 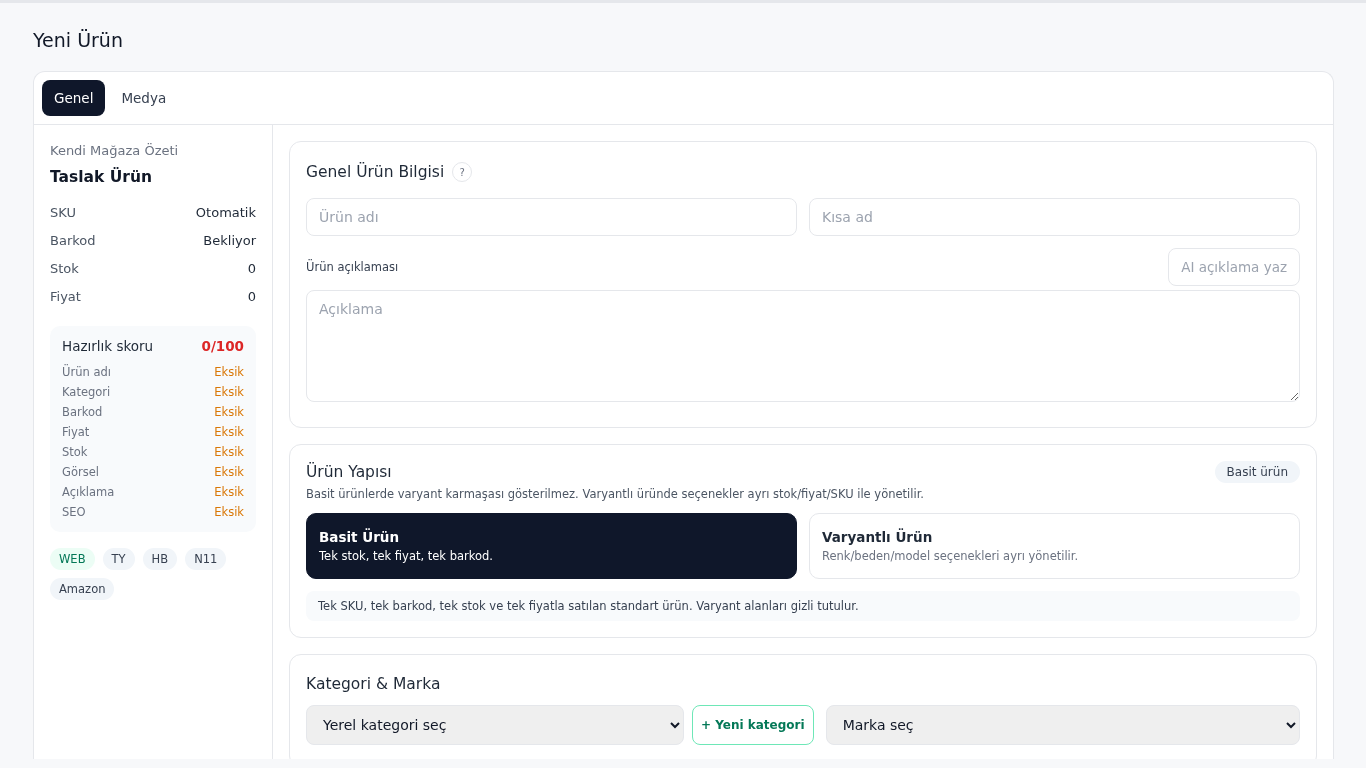 I want to click on fact-label: SKU, so click(x=63, y=212).